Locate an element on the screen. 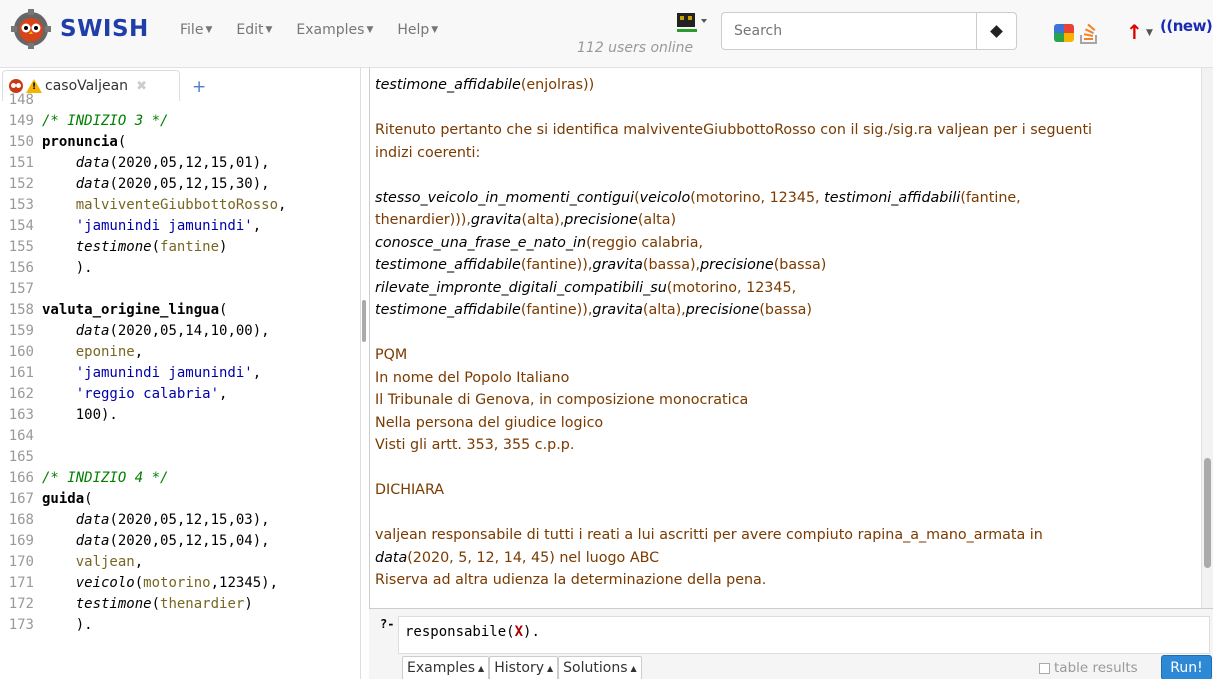 This screenshot has width=1213, height=679. scrollbar-thumb is located at coordinates (1207, 513).